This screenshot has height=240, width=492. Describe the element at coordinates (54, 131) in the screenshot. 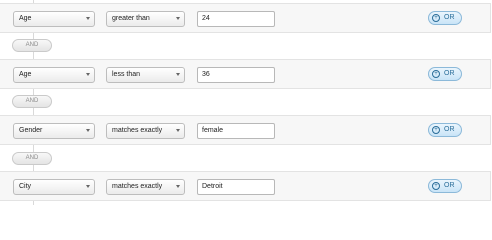

I see `field-select: Gender` at that location.